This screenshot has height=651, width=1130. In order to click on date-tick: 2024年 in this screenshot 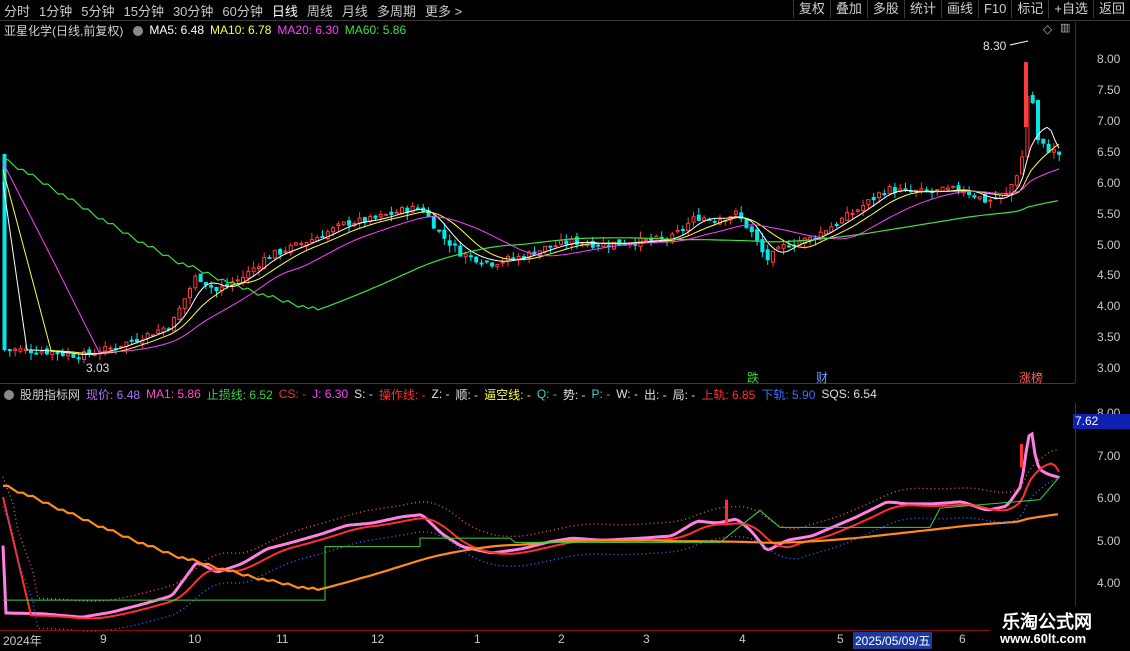, I will do `click(22, 641)`.